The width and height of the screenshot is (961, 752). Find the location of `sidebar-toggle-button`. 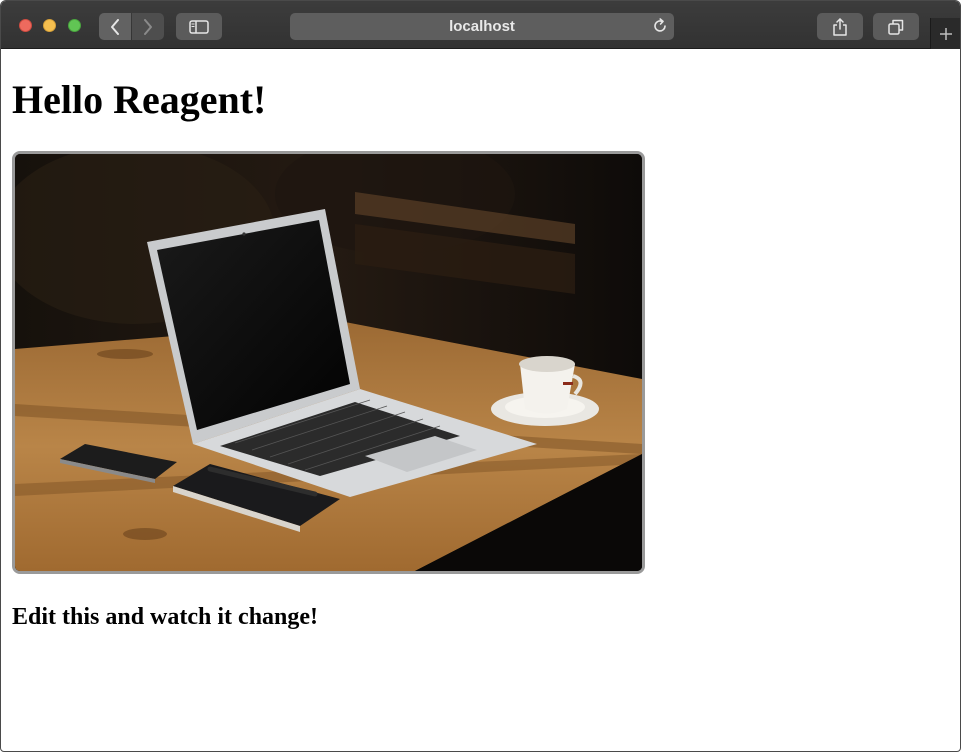

sidebar-toggle-button is located at coordinates (199, 26).